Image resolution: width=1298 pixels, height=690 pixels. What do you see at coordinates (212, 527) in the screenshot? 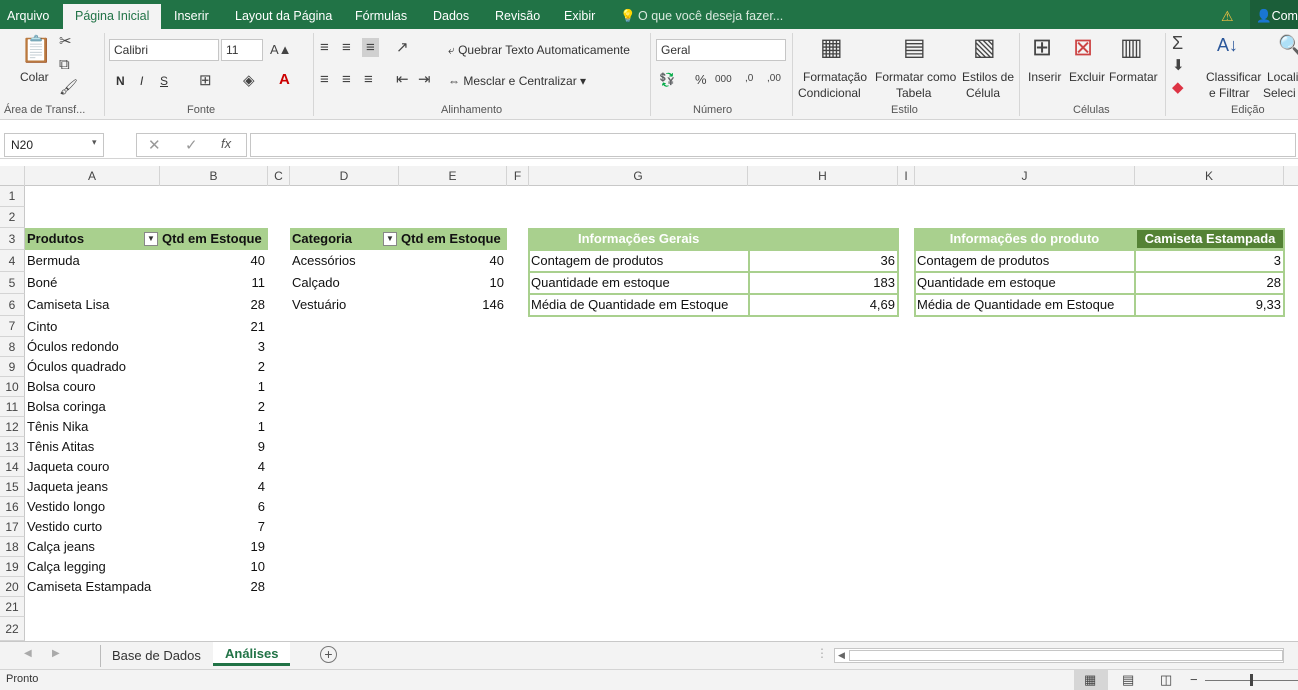
I see `table1-qty-cell: 7` at bounding box center [212, 527].